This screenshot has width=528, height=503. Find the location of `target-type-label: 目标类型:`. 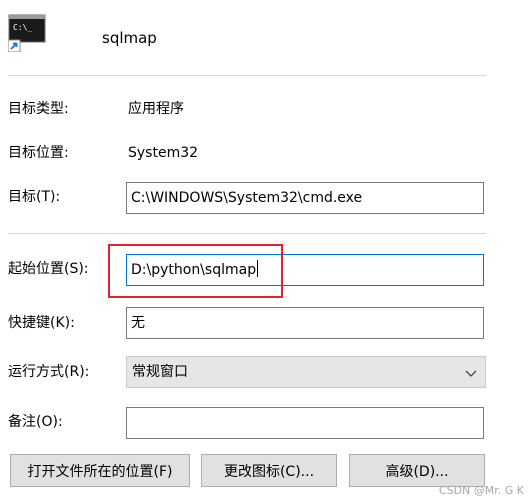

target-type-label: 目标类型: is located at coordinates (38, 109).